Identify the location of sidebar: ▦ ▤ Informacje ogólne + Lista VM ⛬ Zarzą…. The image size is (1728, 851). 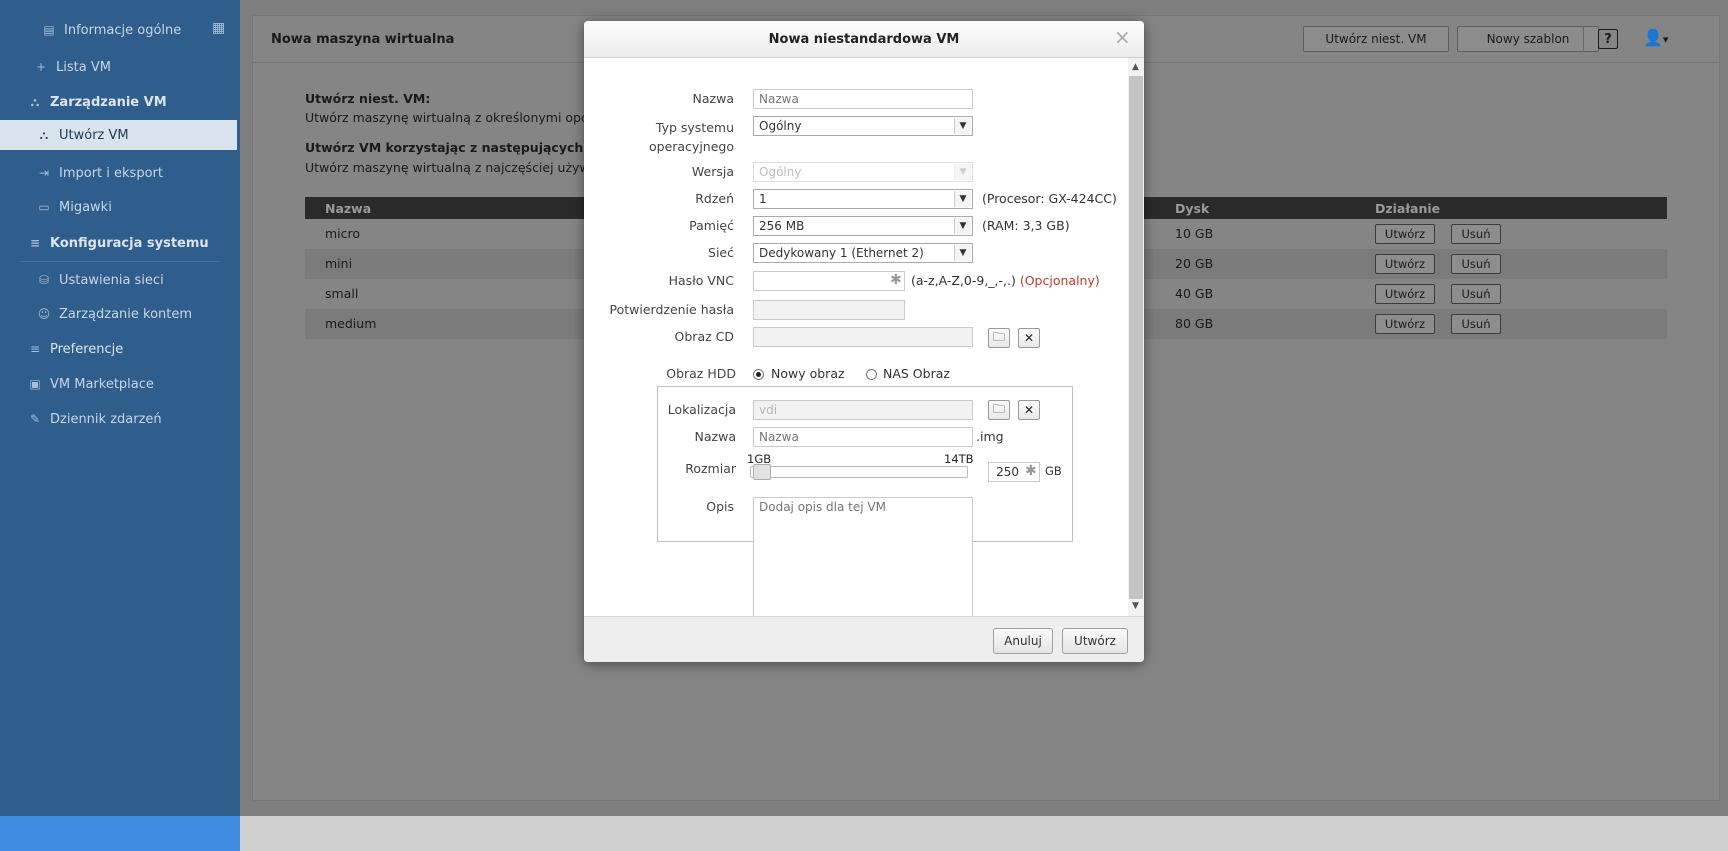
(120, 425).